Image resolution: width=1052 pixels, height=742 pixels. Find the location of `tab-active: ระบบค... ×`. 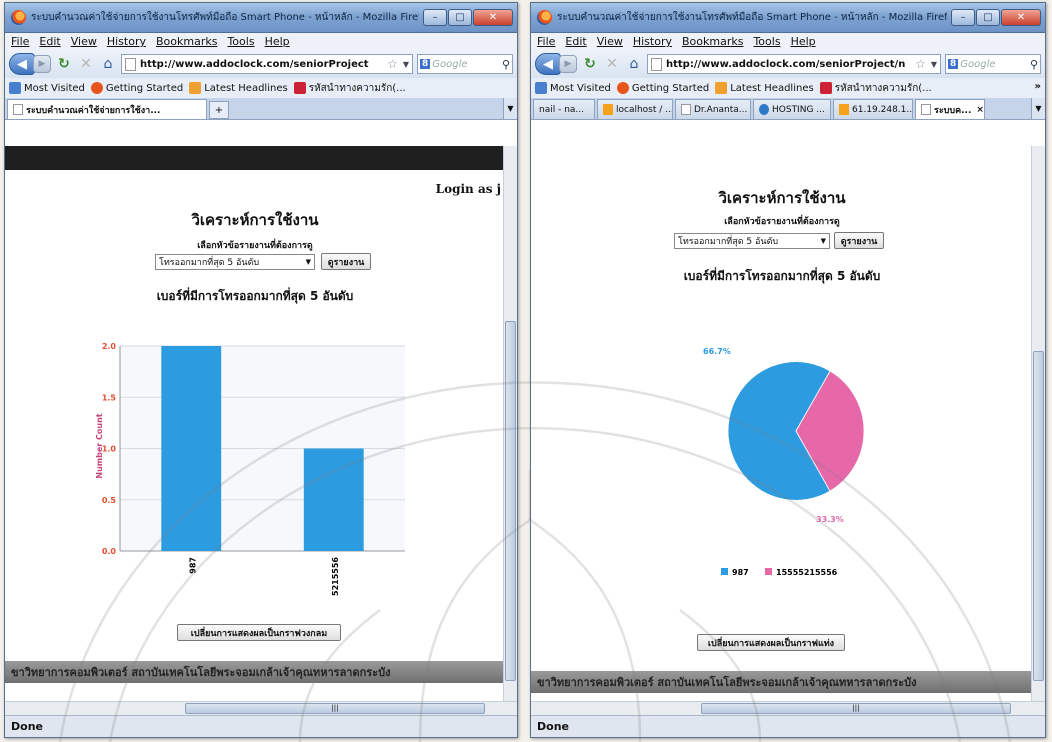

tab-active: ระบบค... × is located at coordinates (950, 109).